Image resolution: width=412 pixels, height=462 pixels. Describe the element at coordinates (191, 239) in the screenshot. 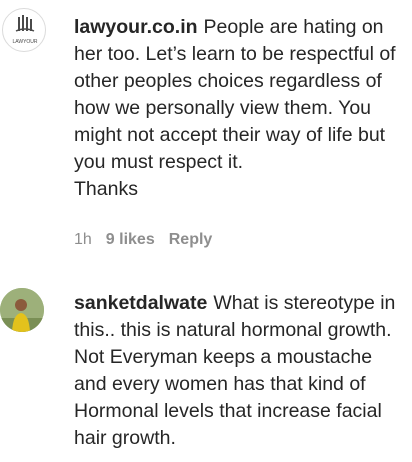

I see `reply-button: Reply` at that location.